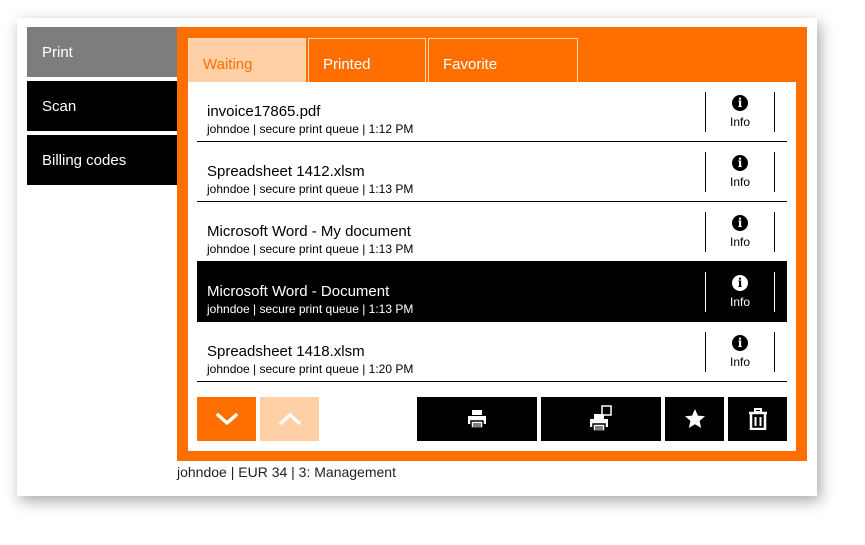 This screenshot has width=865, height=545. I want to click on print-copies-button, so click(601, 419).